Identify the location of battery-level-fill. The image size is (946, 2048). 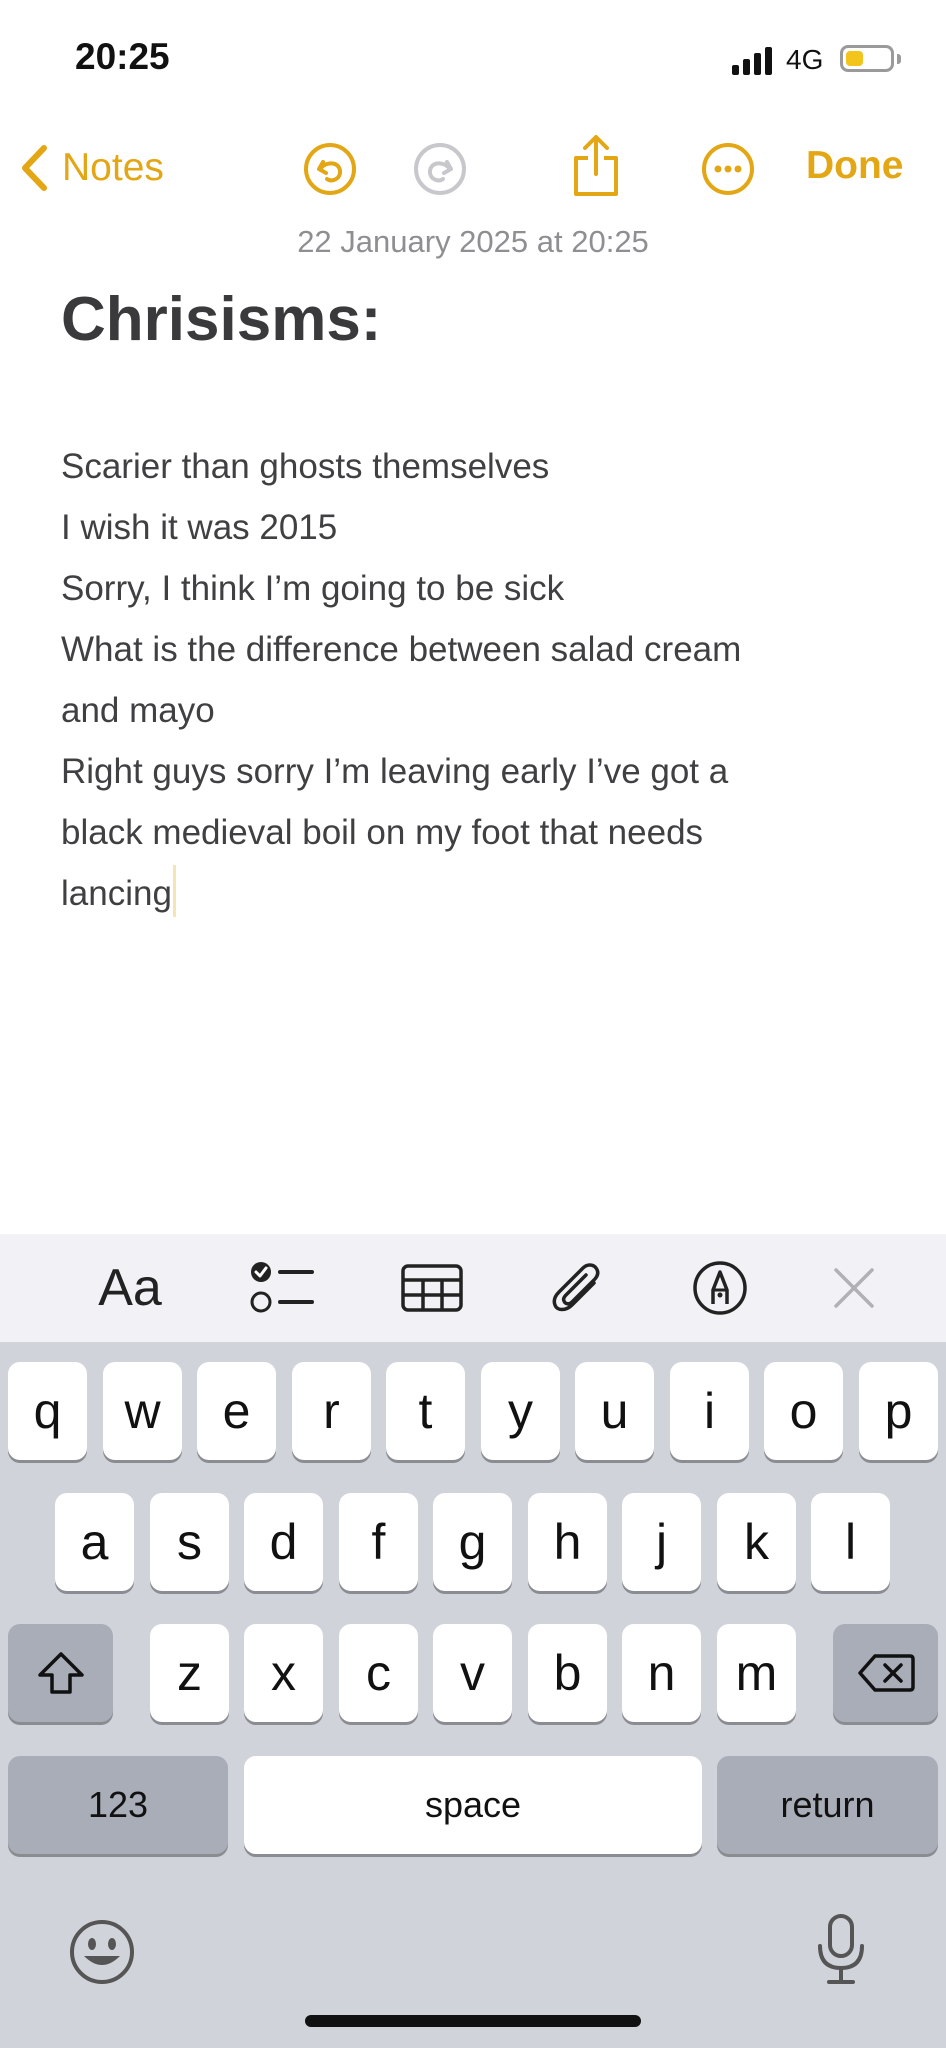
(854, 58).